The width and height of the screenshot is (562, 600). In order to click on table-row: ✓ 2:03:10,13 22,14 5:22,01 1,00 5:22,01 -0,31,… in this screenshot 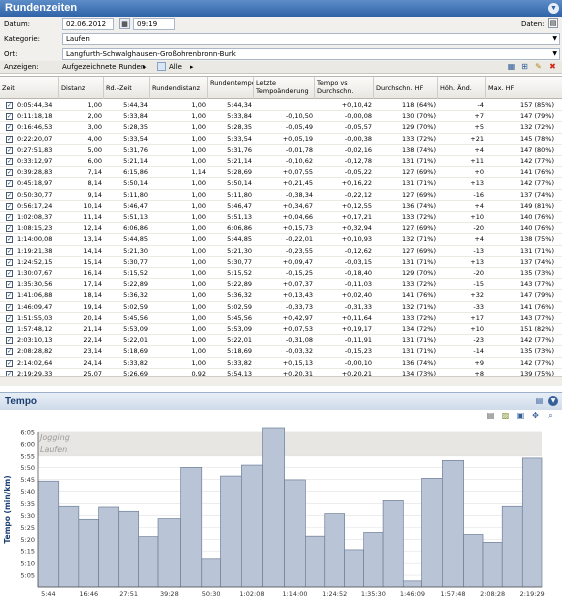, I will do `click(281, 341)`.